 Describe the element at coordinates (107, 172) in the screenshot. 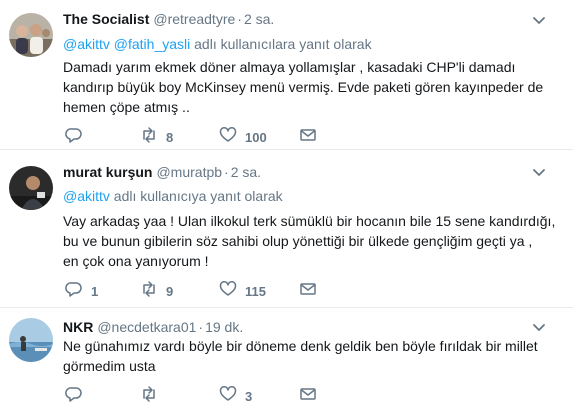

I see `display-name: murat kurşun` at that location.